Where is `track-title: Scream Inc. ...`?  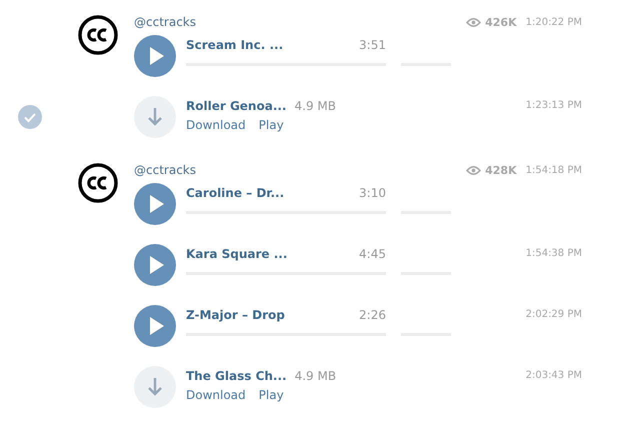 track-title: Scream Inc. ... is located at coordinates (235, 45).